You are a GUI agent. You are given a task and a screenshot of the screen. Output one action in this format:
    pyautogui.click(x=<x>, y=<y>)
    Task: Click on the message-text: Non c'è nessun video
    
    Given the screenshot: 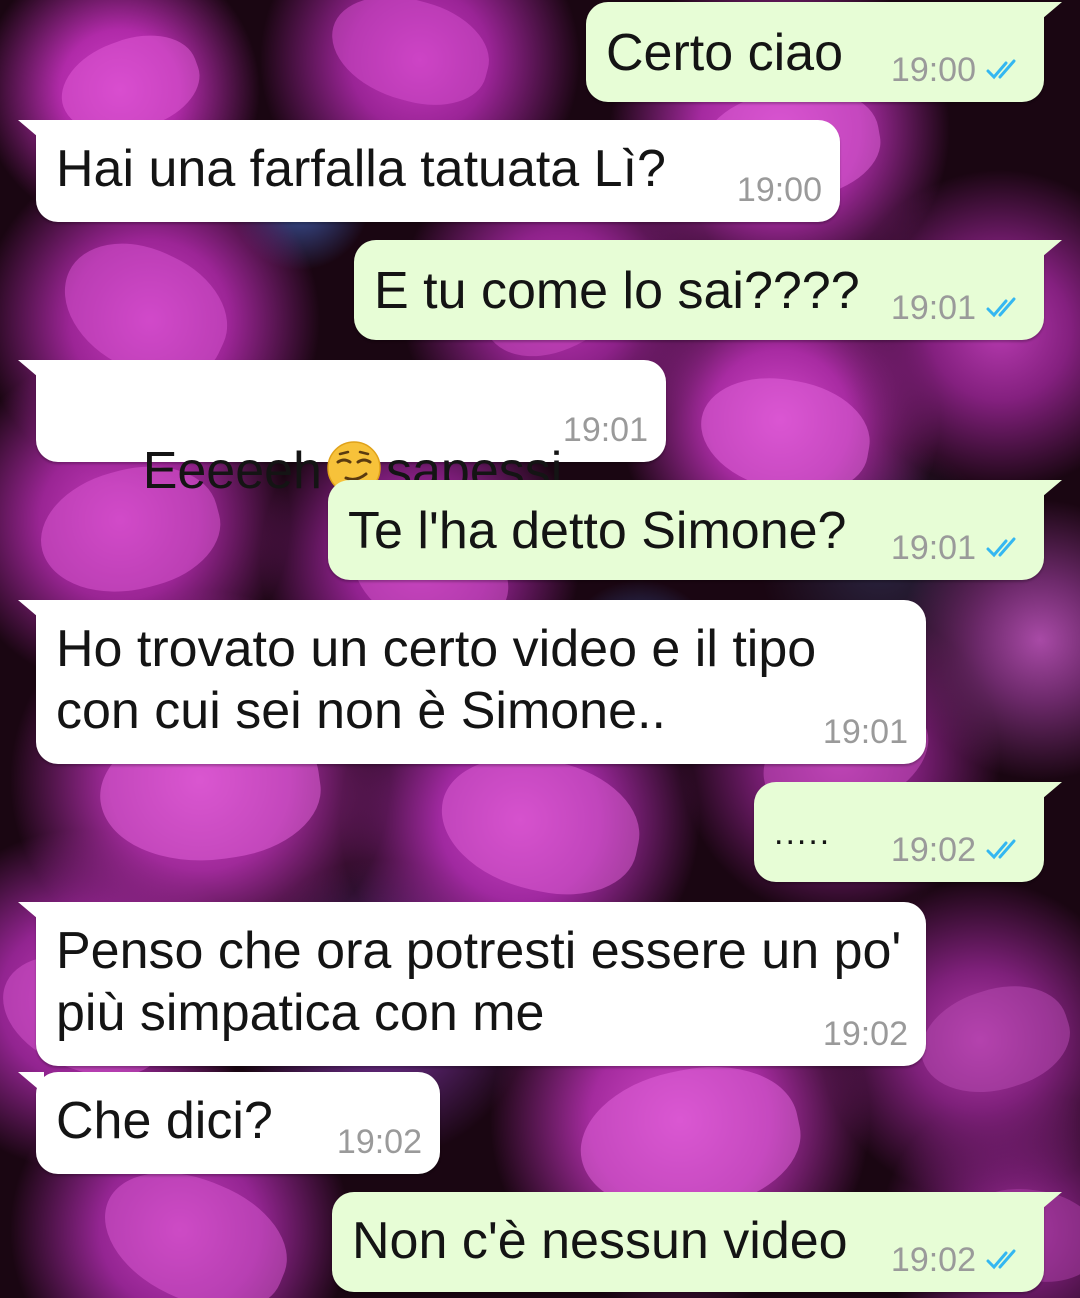 What is the action you would take?
    pyautogui.click(x=600, y=1241)
    